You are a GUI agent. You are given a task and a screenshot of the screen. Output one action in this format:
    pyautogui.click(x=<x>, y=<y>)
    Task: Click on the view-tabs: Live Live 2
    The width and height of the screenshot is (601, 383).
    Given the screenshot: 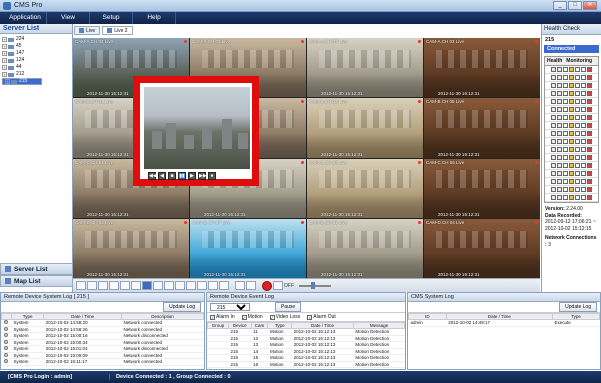 What is the action you would take?
    pyautogui.click(x=103, y=30)
    